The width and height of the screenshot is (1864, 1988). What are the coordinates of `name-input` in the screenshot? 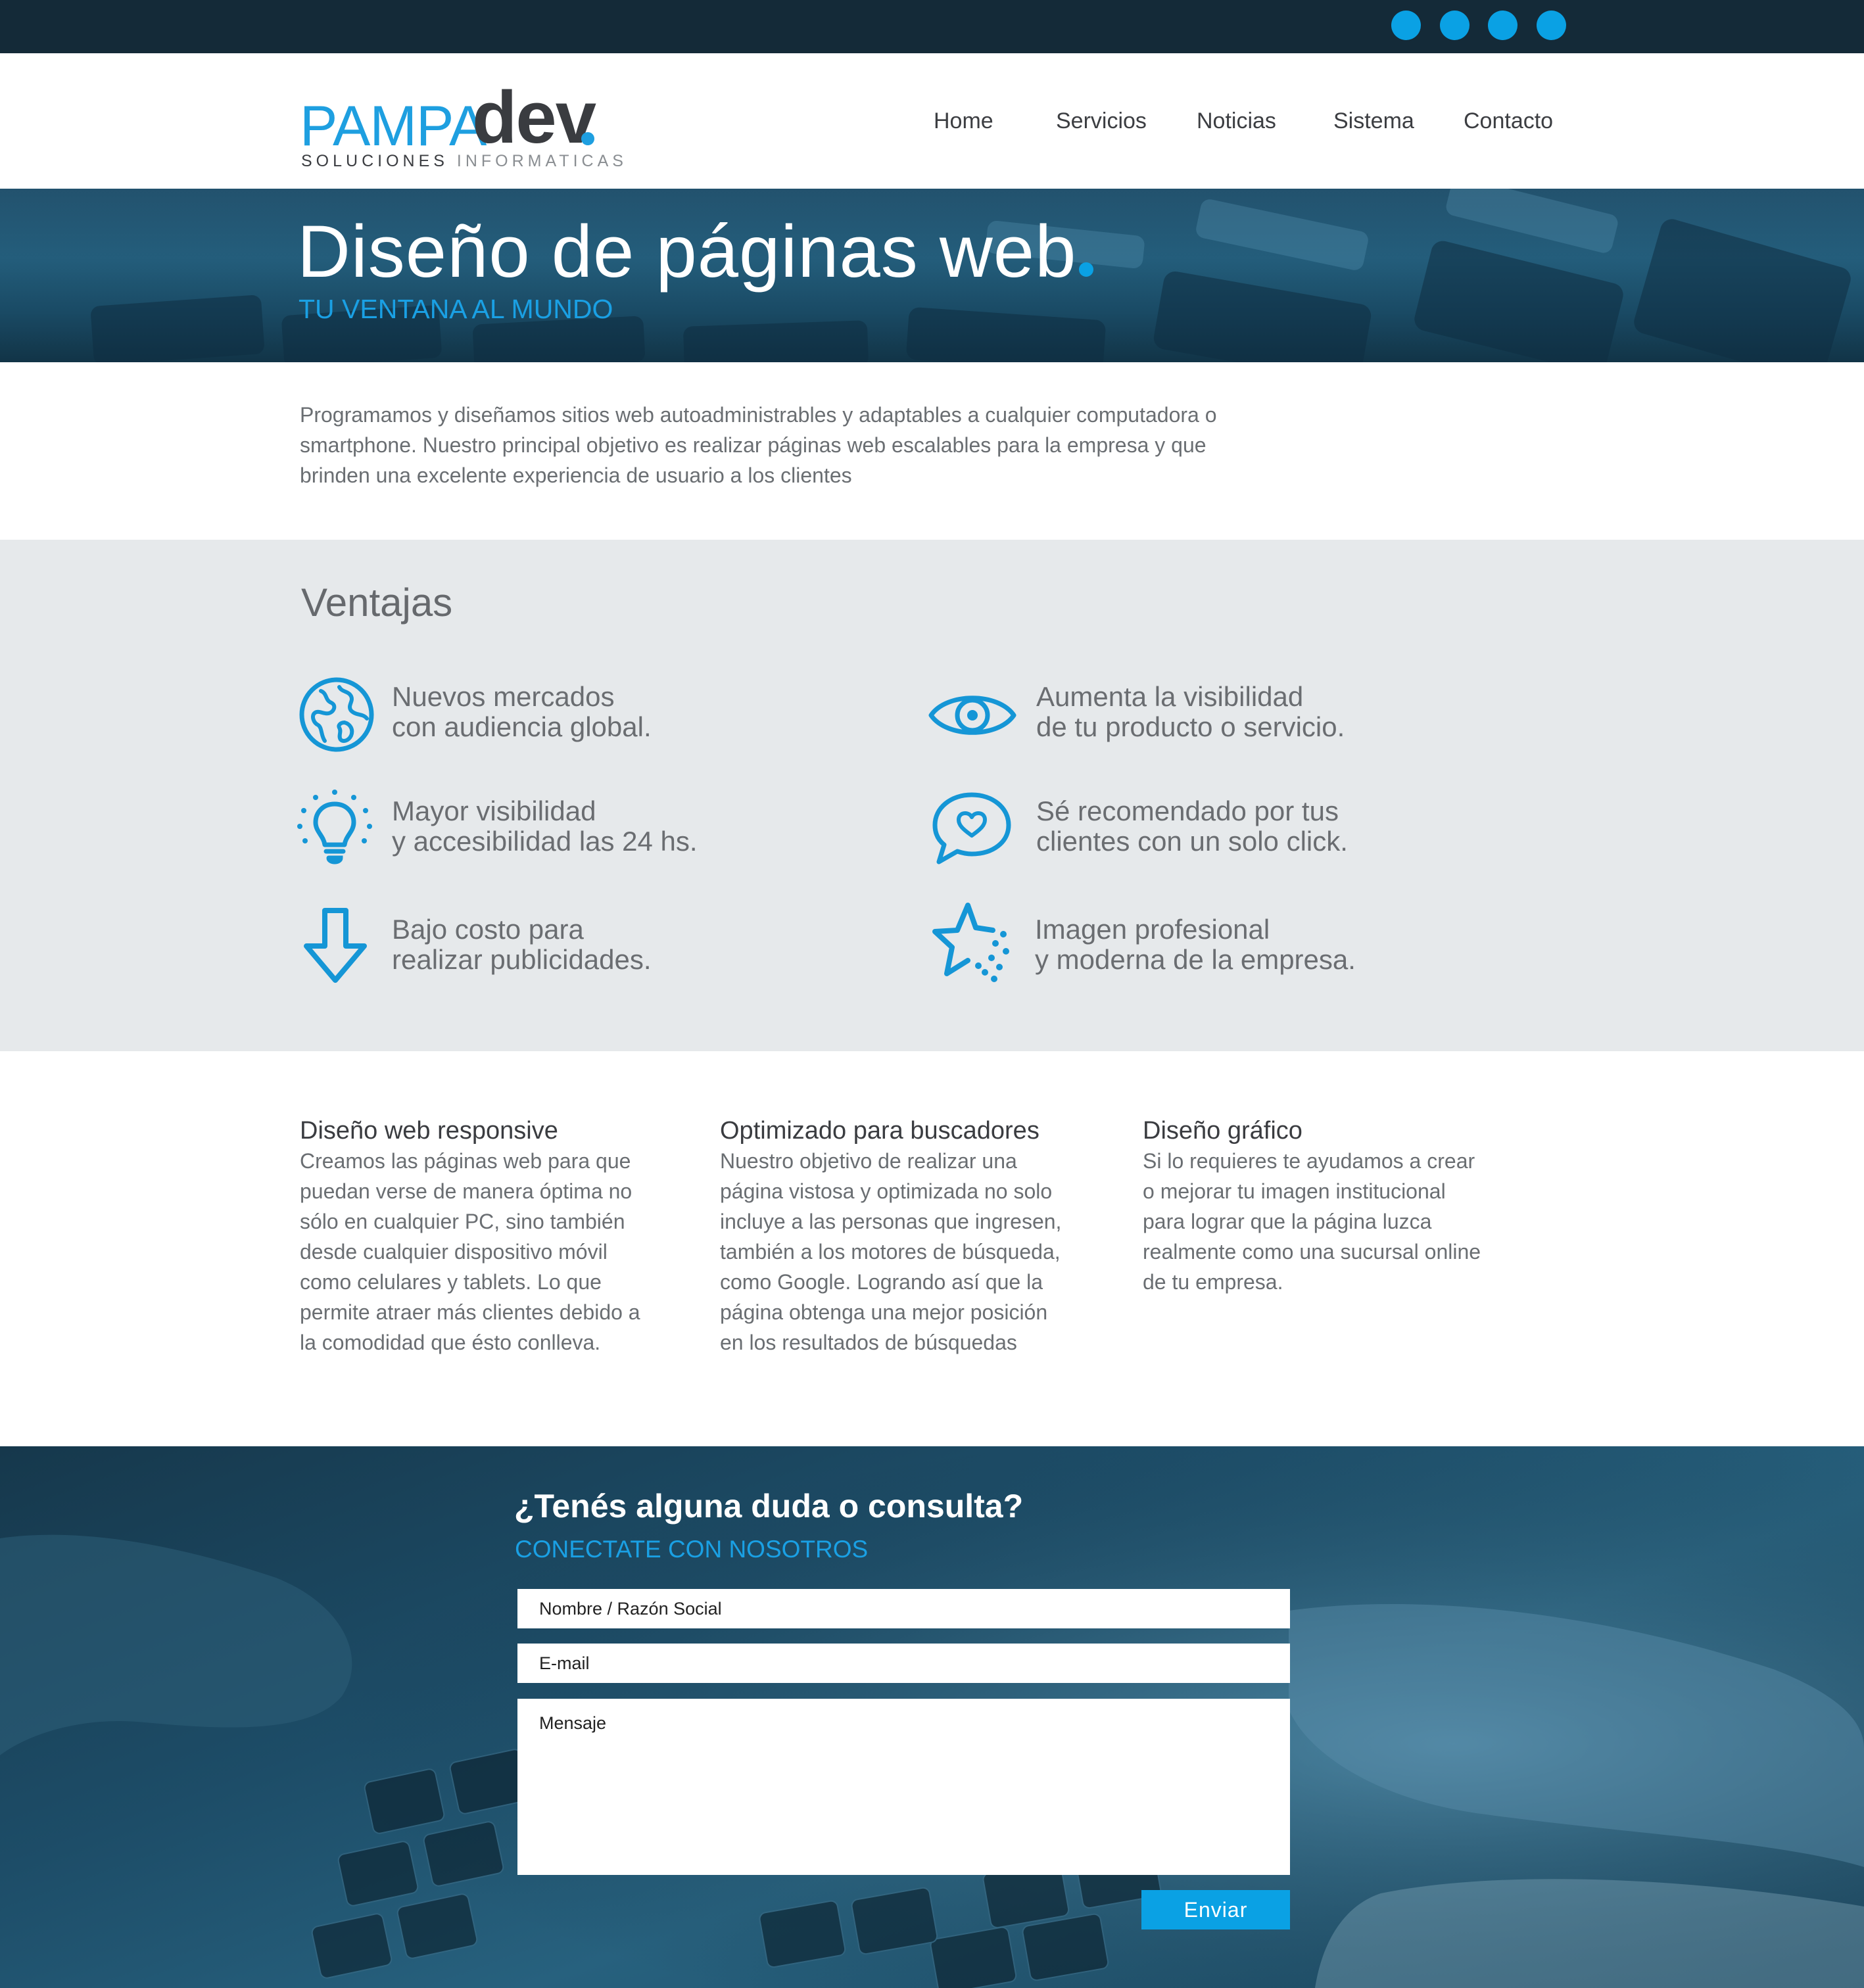 It's located at (903, 1609).